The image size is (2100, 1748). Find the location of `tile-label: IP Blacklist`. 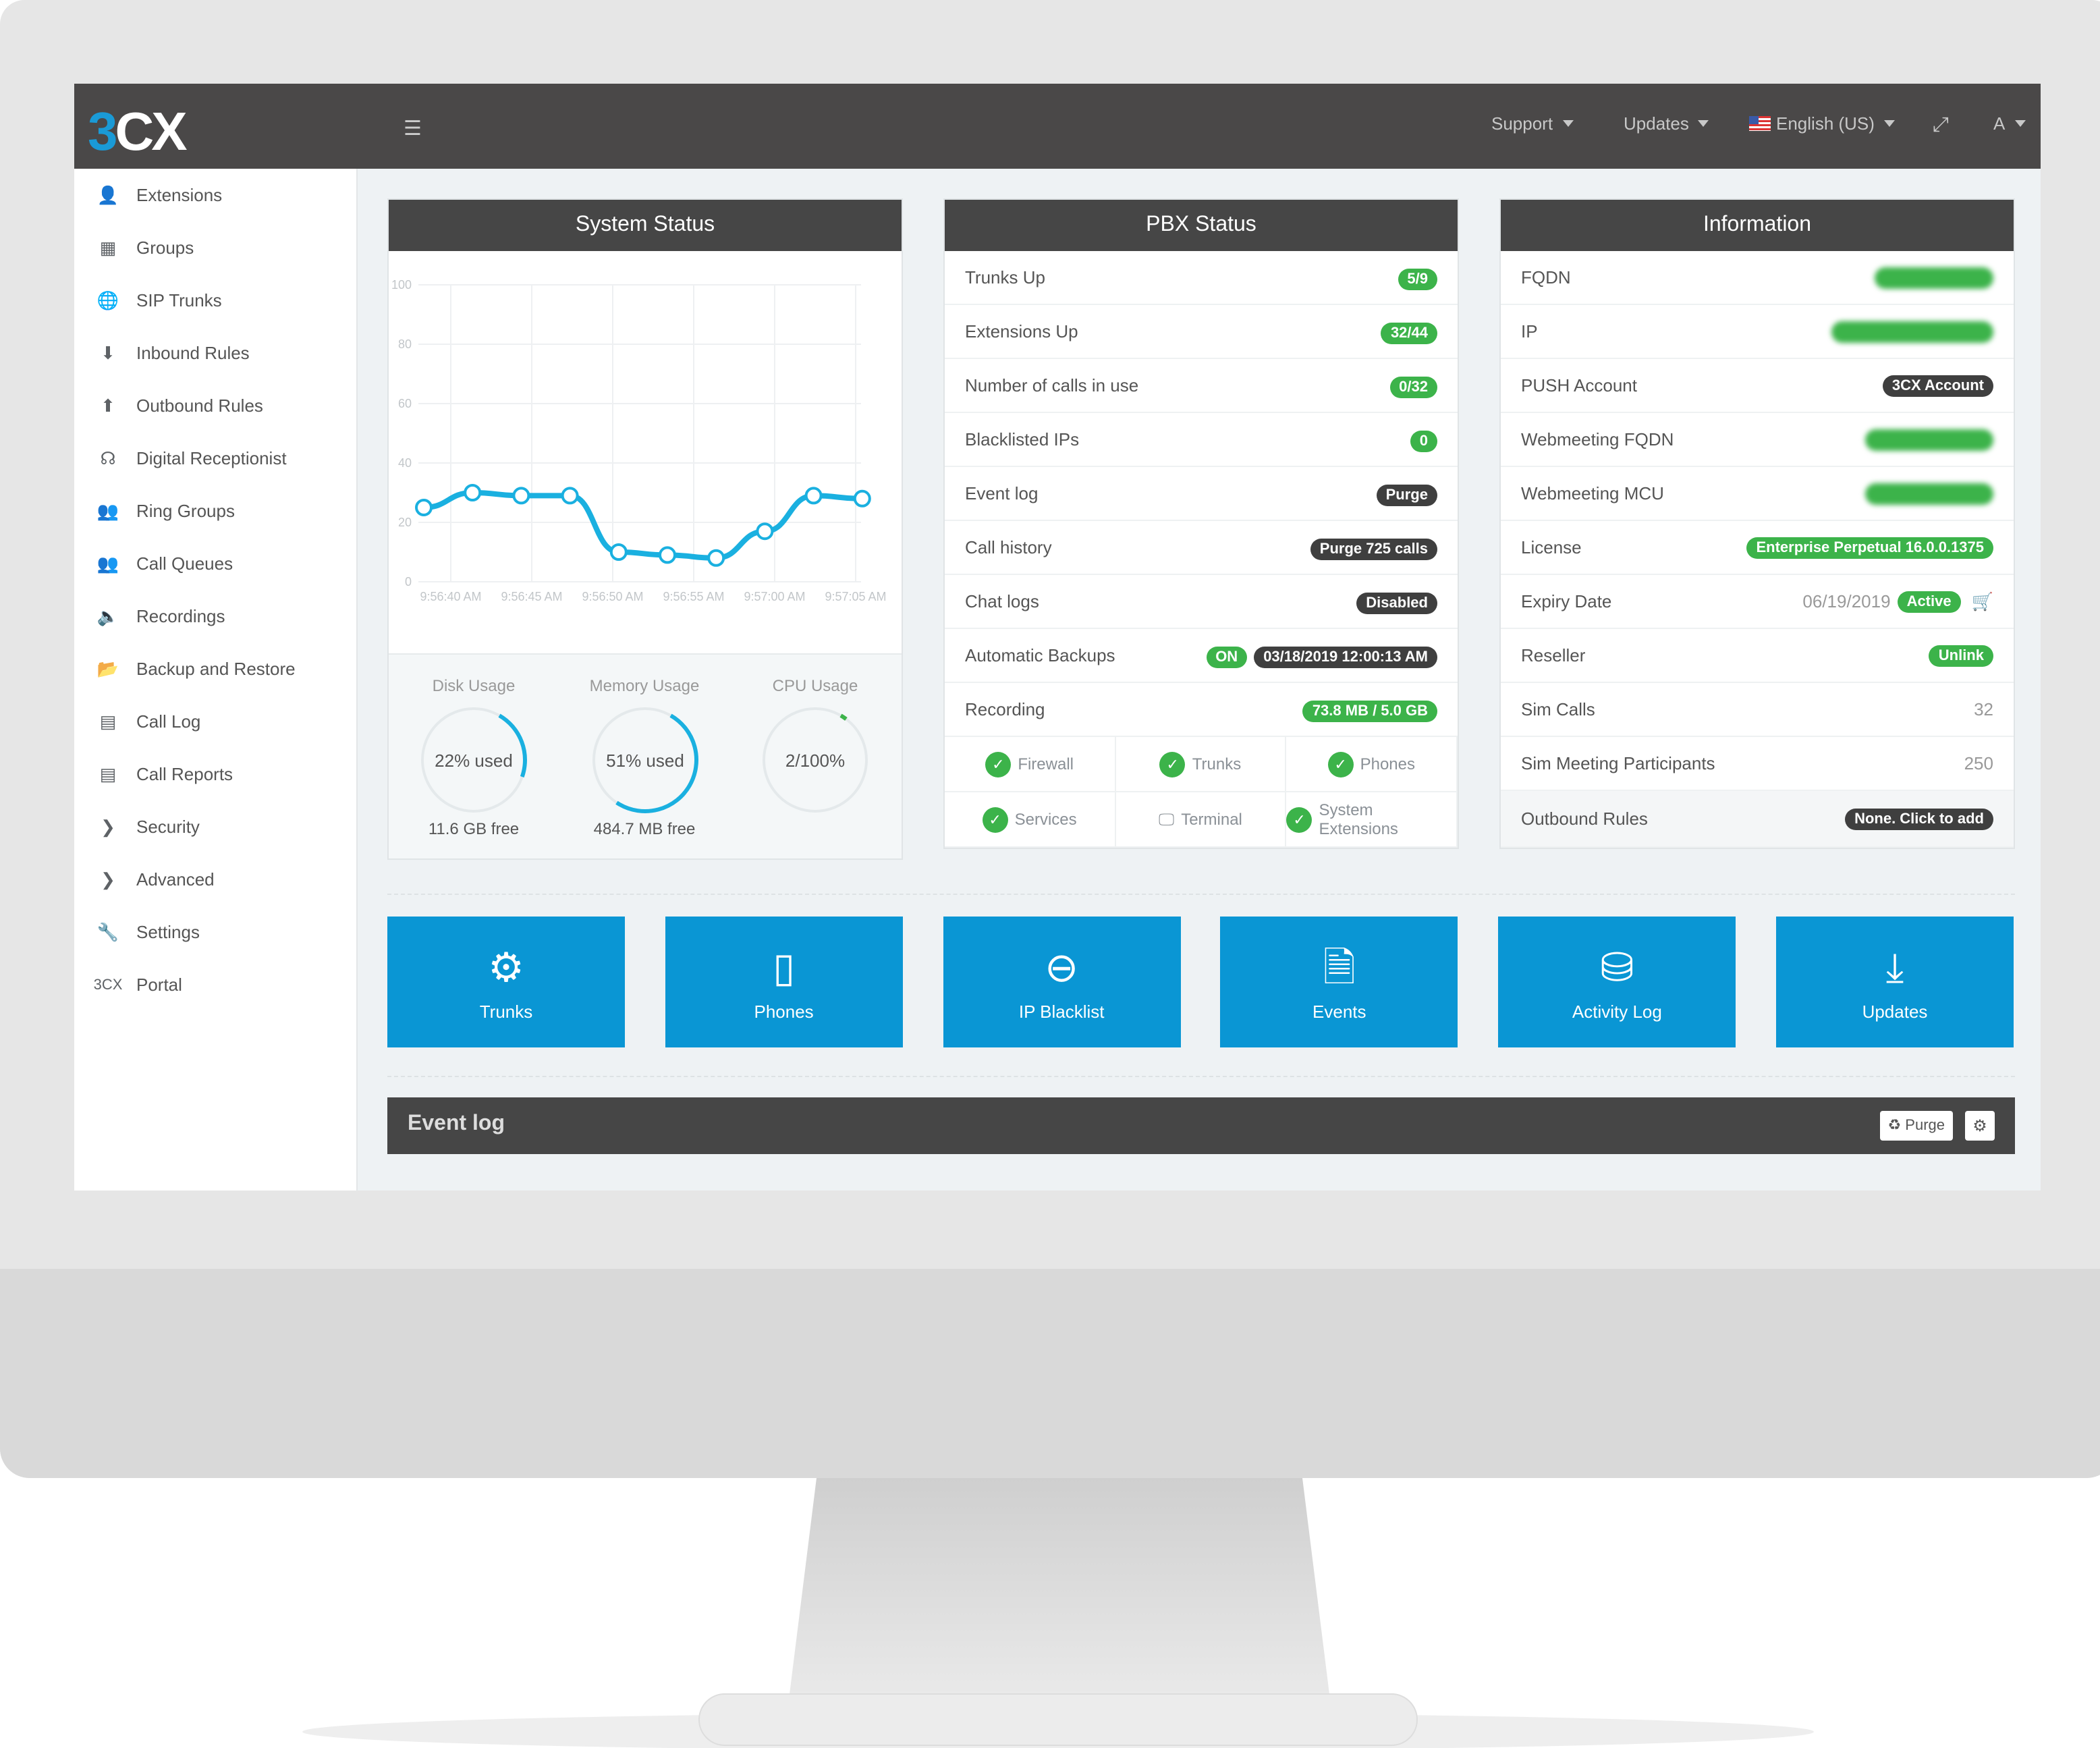

tile-label: IP Blacklist is located at coordinates (1061, 1012).